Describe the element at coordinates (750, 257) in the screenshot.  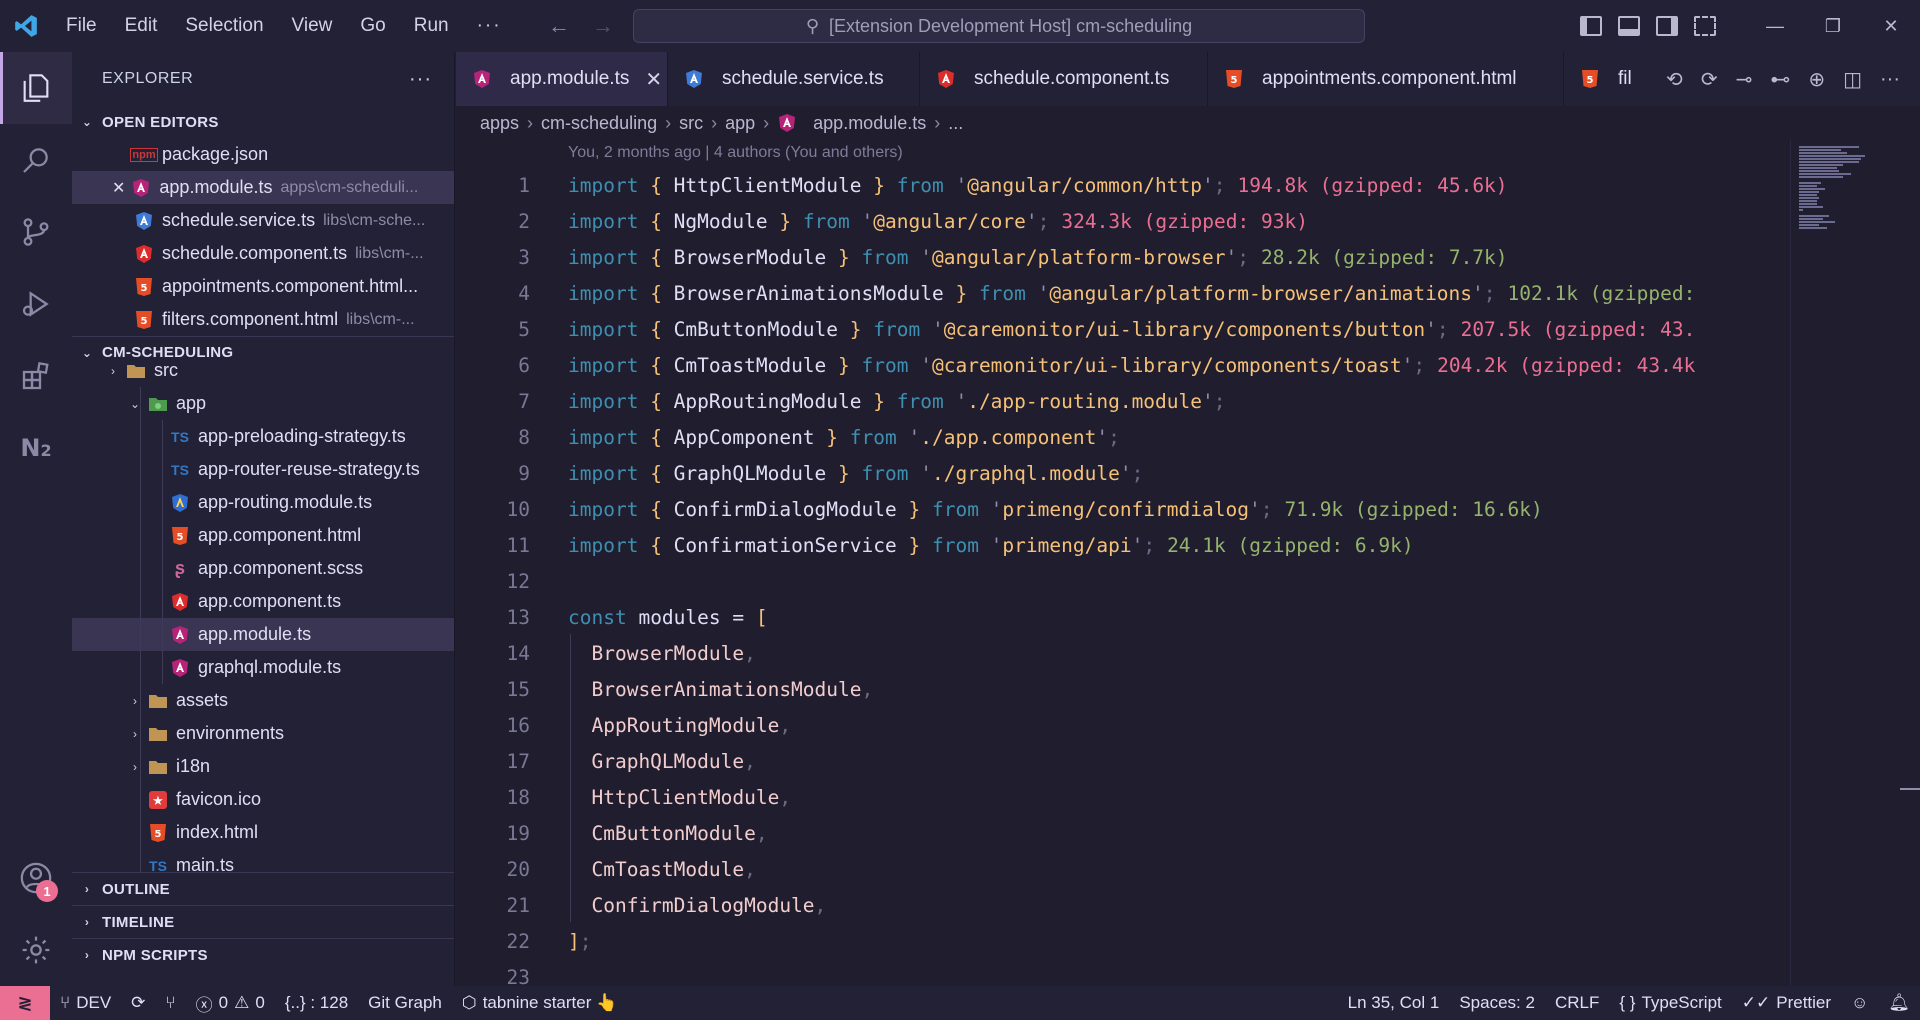
I see `code-token: BrowserModule` at that location.